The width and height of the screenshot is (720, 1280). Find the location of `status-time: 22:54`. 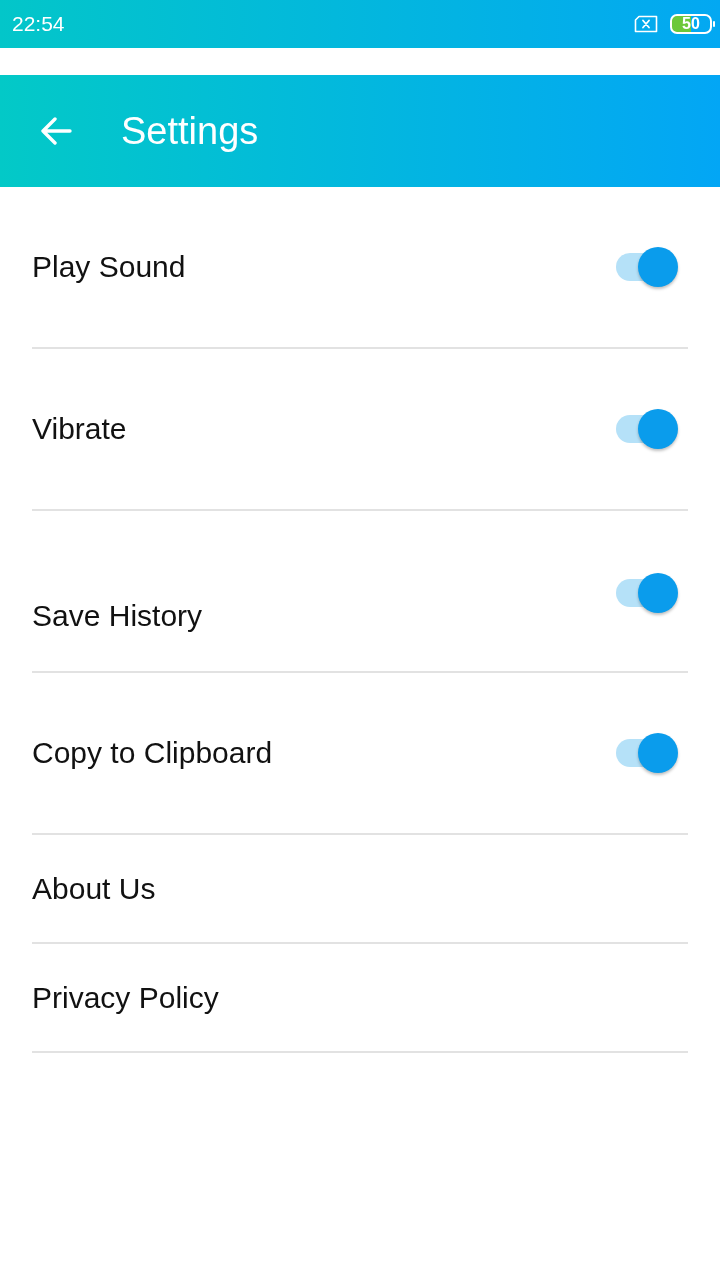

status-time: 22:54 is located at coordinates (38, 24).